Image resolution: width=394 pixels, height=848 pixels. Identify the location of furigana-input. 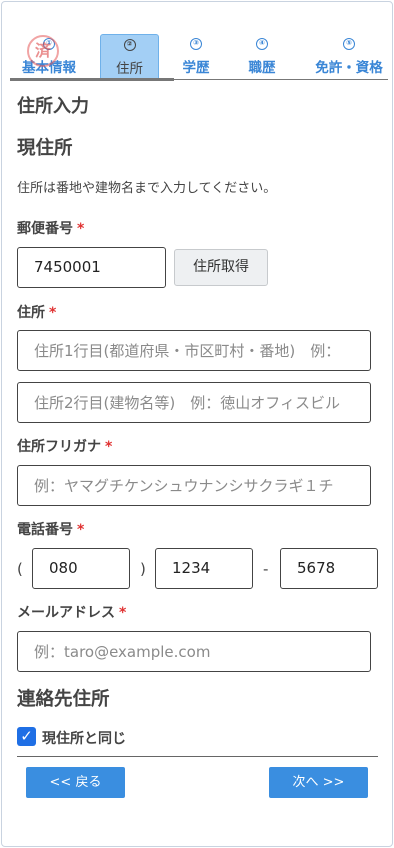
(194, 485).